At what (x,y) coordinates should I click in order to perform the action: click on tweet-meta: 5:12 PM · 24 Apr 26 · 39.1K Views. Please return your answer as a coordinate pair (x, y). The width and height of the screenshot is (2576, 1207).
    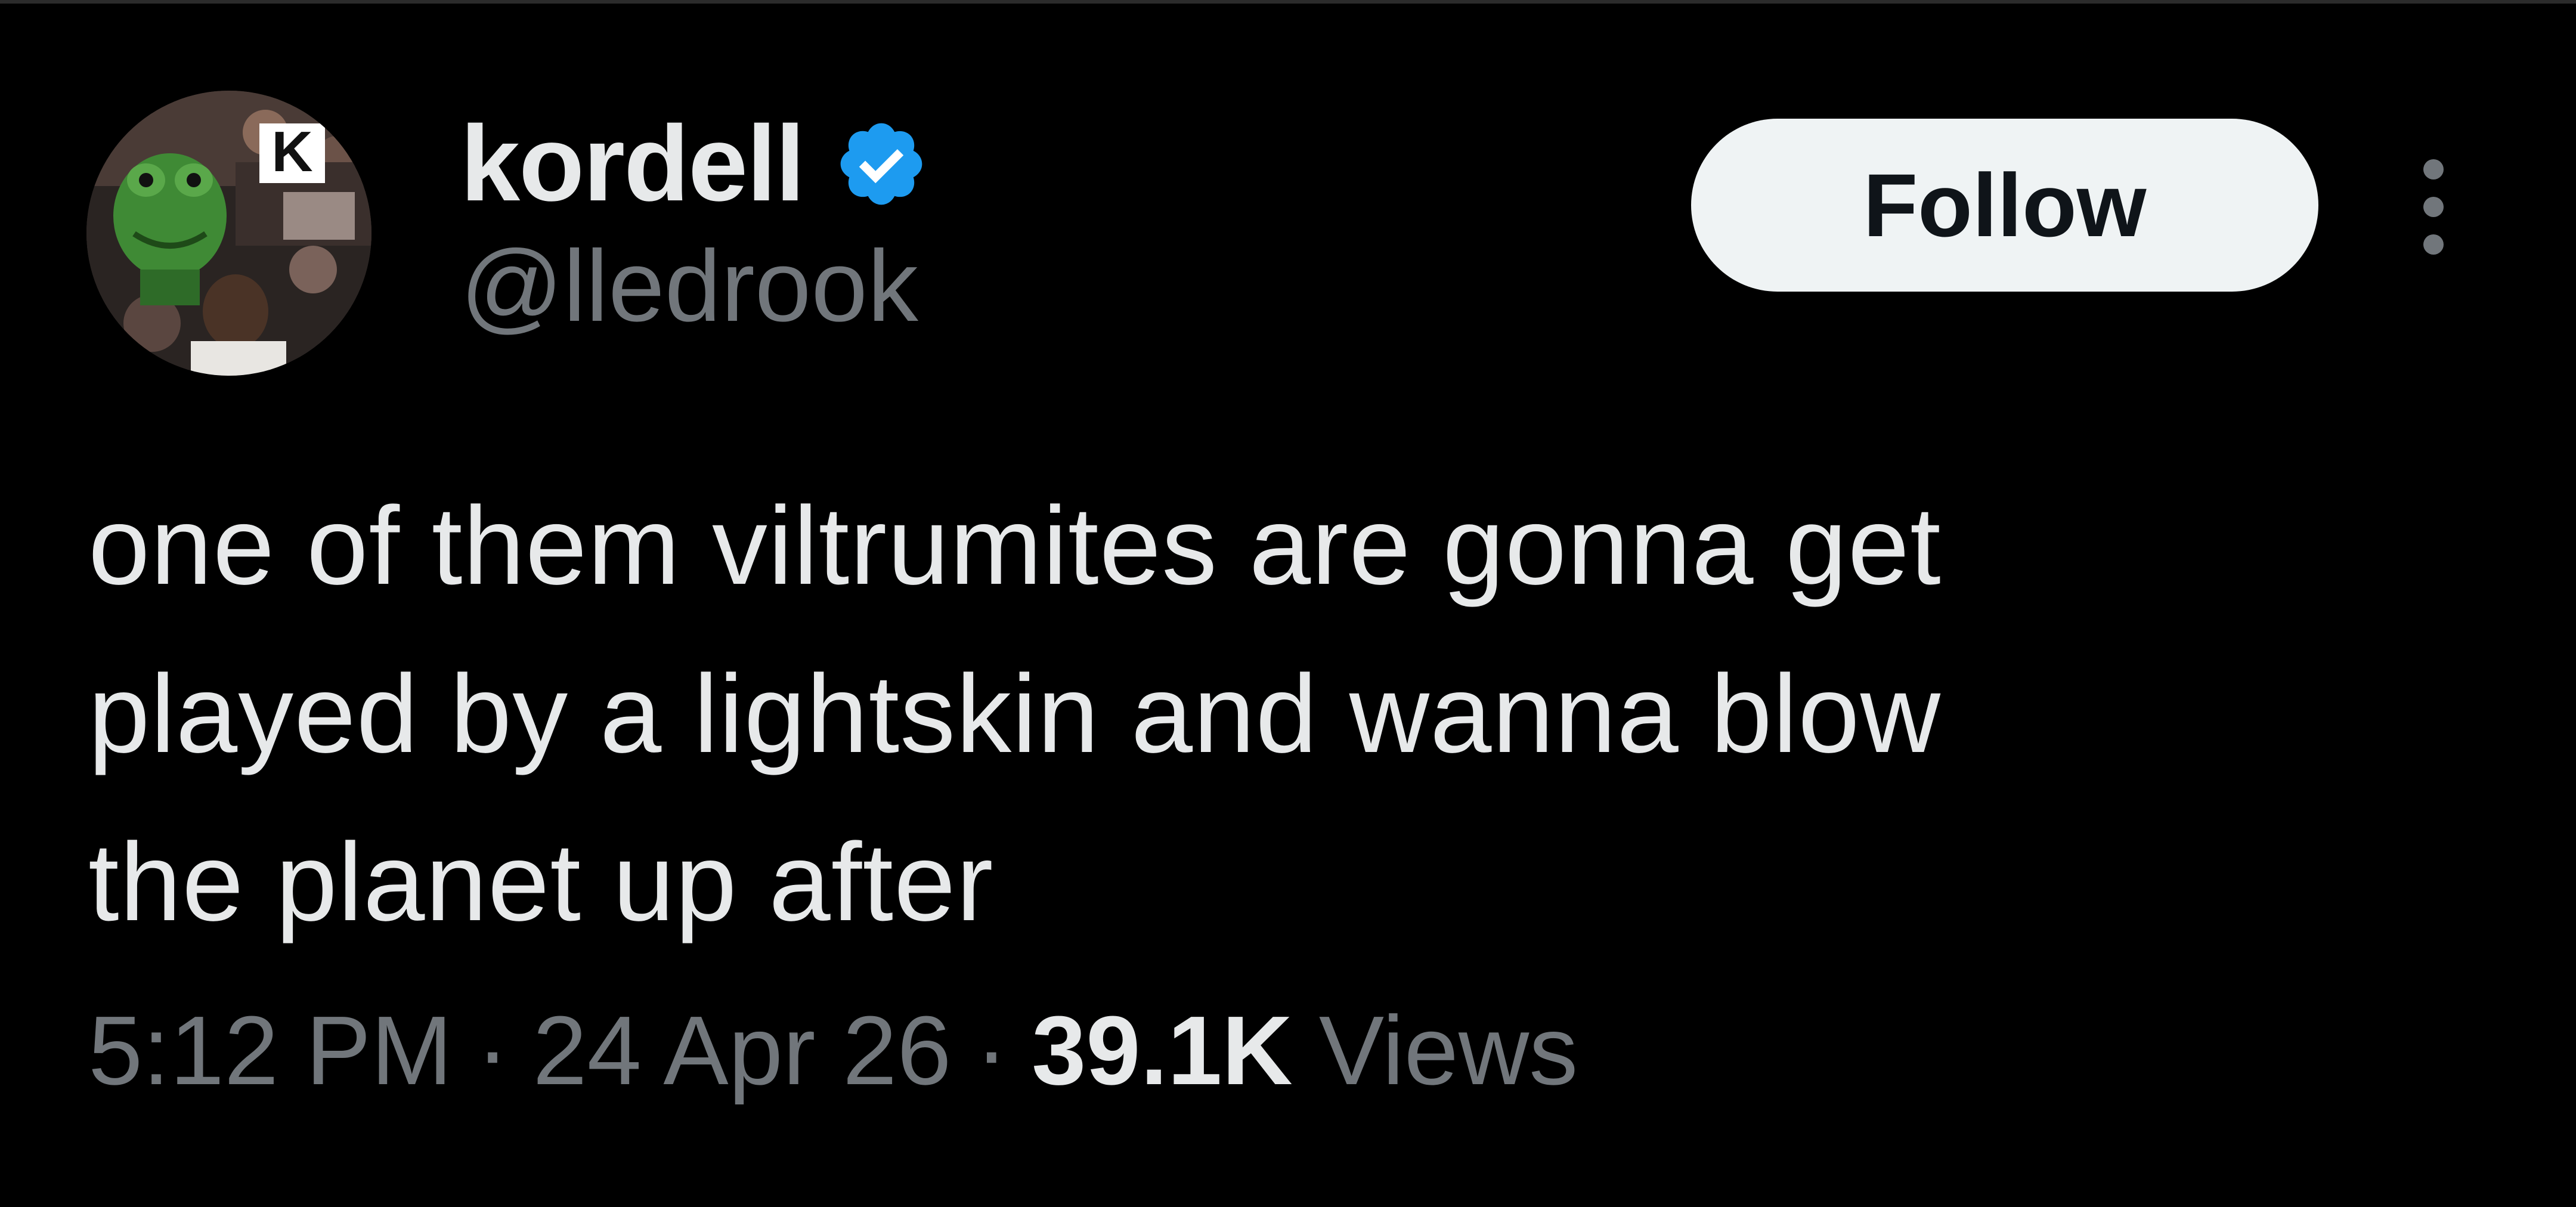
    Looking at the image, I should click on (833, 1051).